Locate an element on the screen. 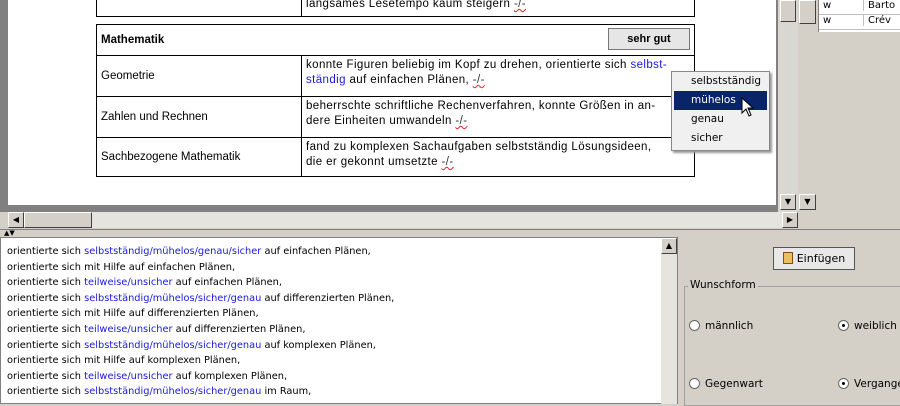  splitter-grip-icon: ▲▼ is located at coordinates (9, 233).